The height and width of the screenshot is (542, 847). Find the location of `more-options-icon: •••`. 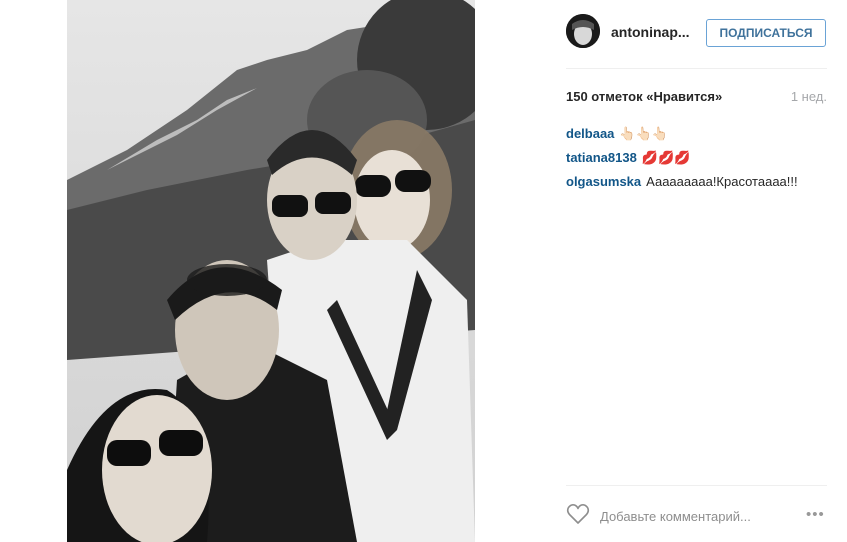

more-options-icon: ••• is located at coordinates (815, 514).